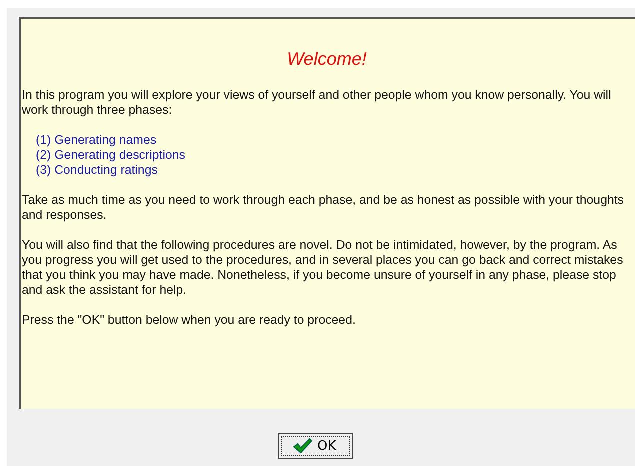 The height and width of the screenshot is (466, 635). Describe the element at coordinates (317, 103) in the screenshot. I see `intro-paragraph: In this program you will explore your views of yourself and other people whom you know personally. You will work through three phases:` at that location.